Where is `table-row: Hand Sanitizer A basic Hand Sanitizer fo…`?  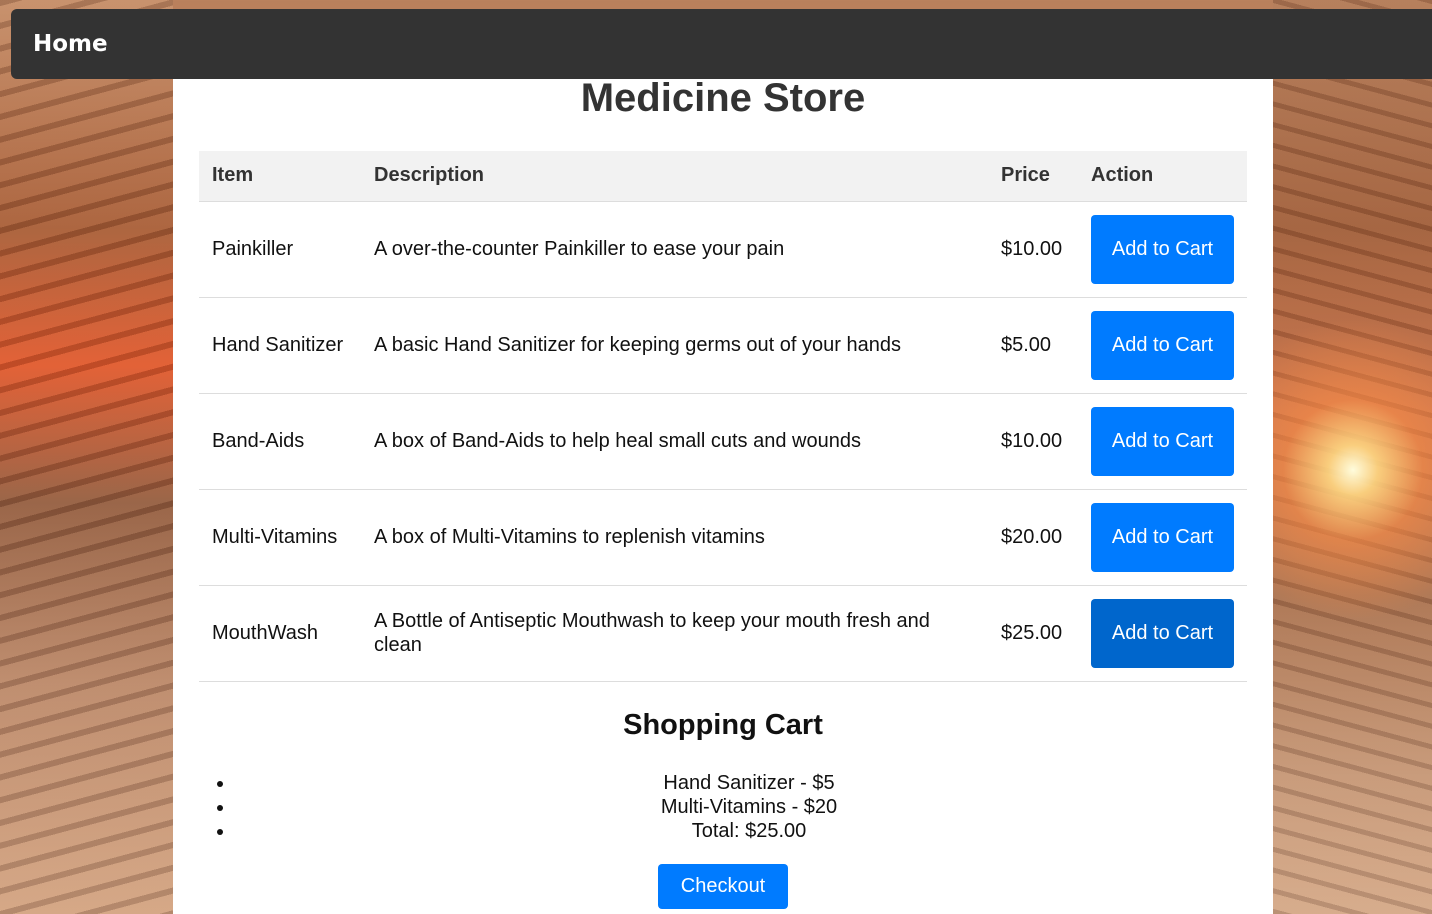 table-row: Hand Sanitizer A basic Hand Sanitizer fo… is located at coordinates (723, 345).